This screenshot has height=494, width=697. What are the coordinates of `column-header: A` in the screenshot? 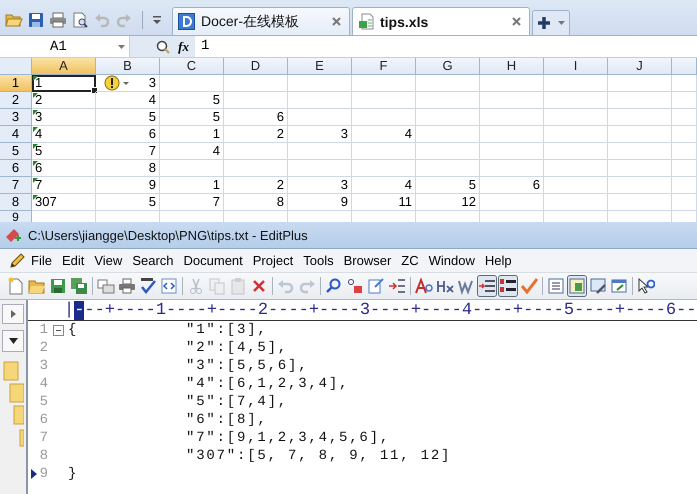 It's located at (64, 66).